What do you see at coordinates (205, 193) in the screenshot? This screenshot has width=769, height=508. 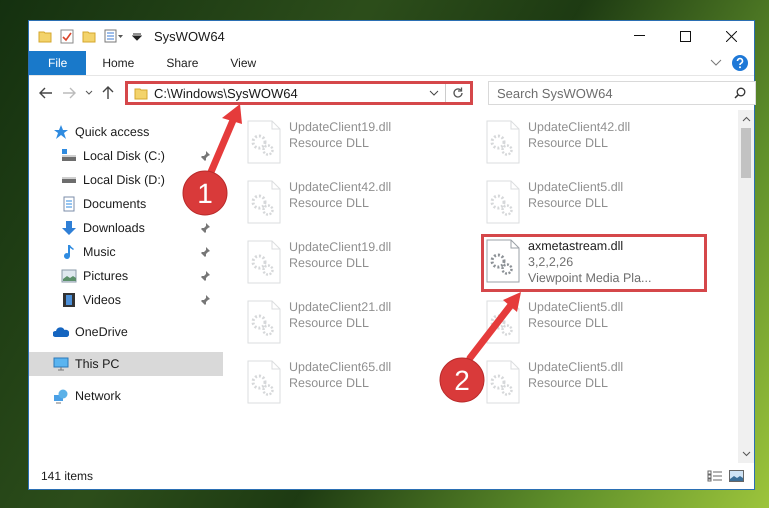 I see `step-badge: 1` at bounding box center [205, 193].